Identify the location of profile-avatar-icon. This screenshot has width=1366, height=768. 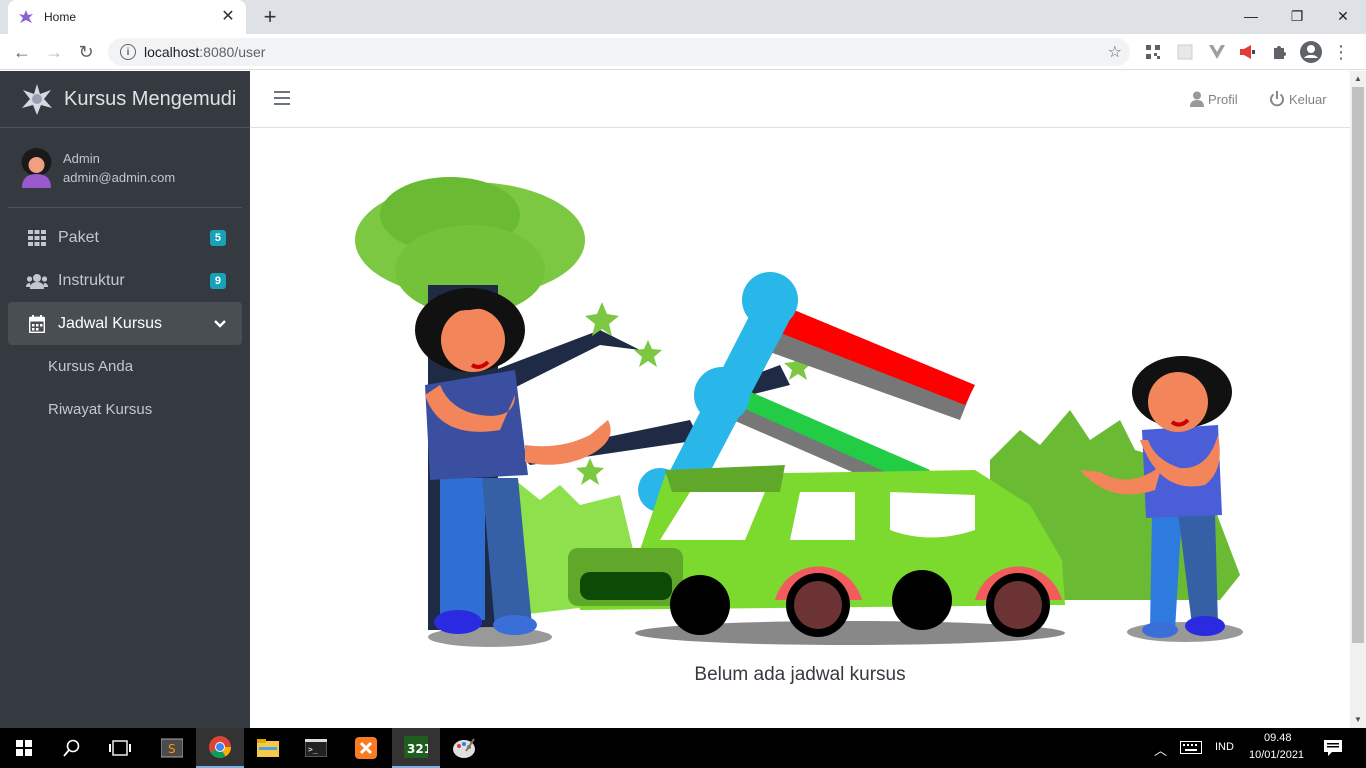
(1311, 52).